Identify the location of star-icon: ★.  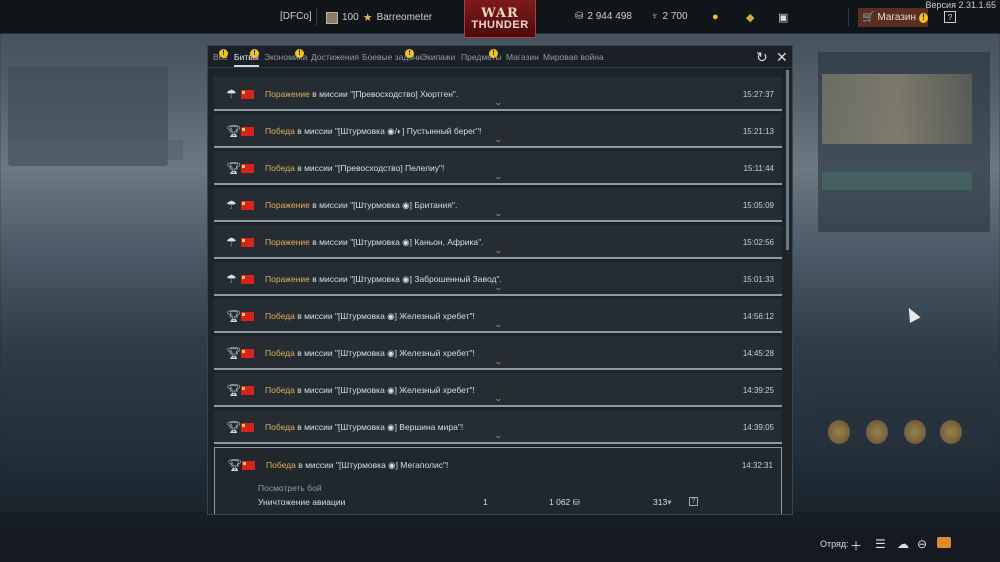
(367, 18).